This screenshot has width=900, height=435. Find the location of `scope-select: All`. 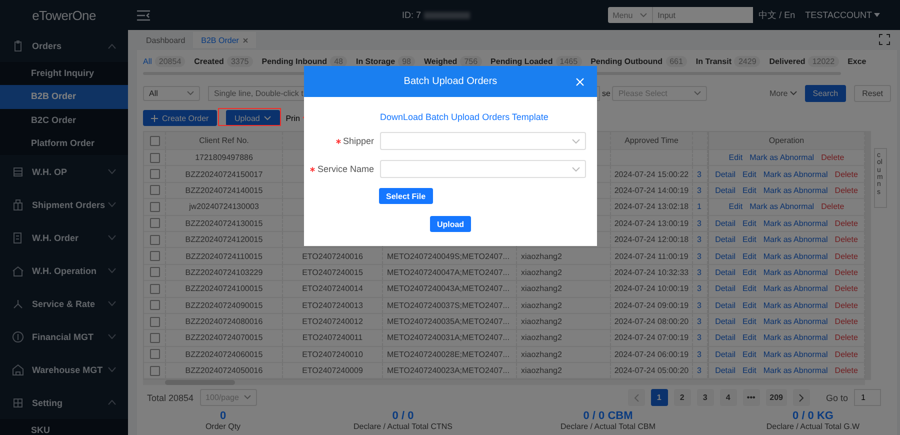

scope-select: All is located at coordinates (171, 93).